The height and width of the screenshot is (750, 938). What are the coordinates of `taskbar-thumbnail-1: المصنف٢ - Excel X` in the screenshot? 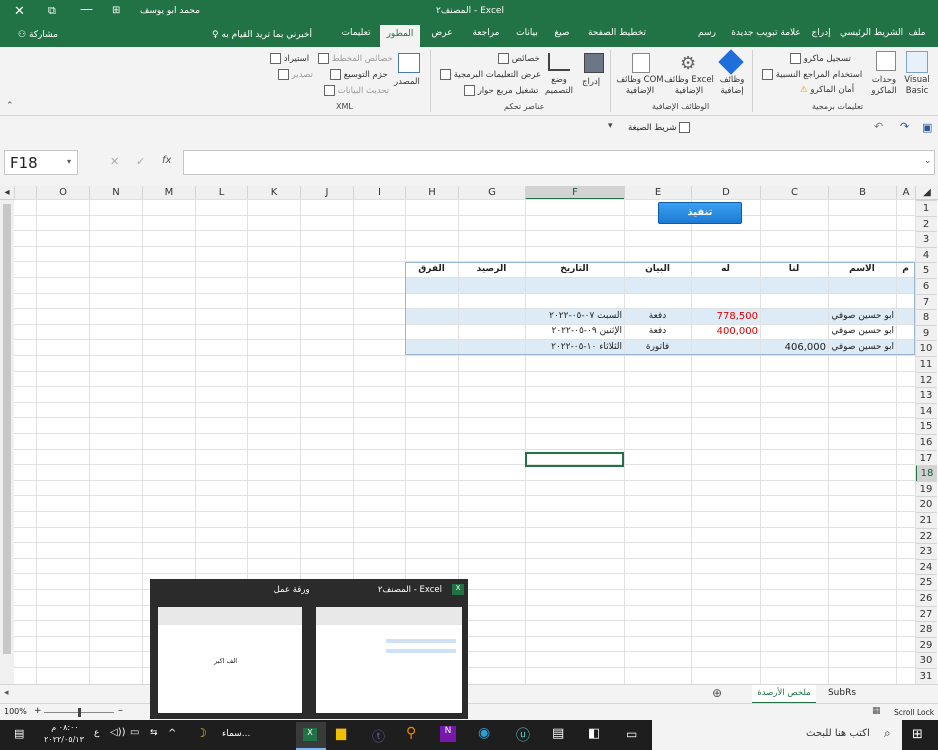 It's located at (389, 649).